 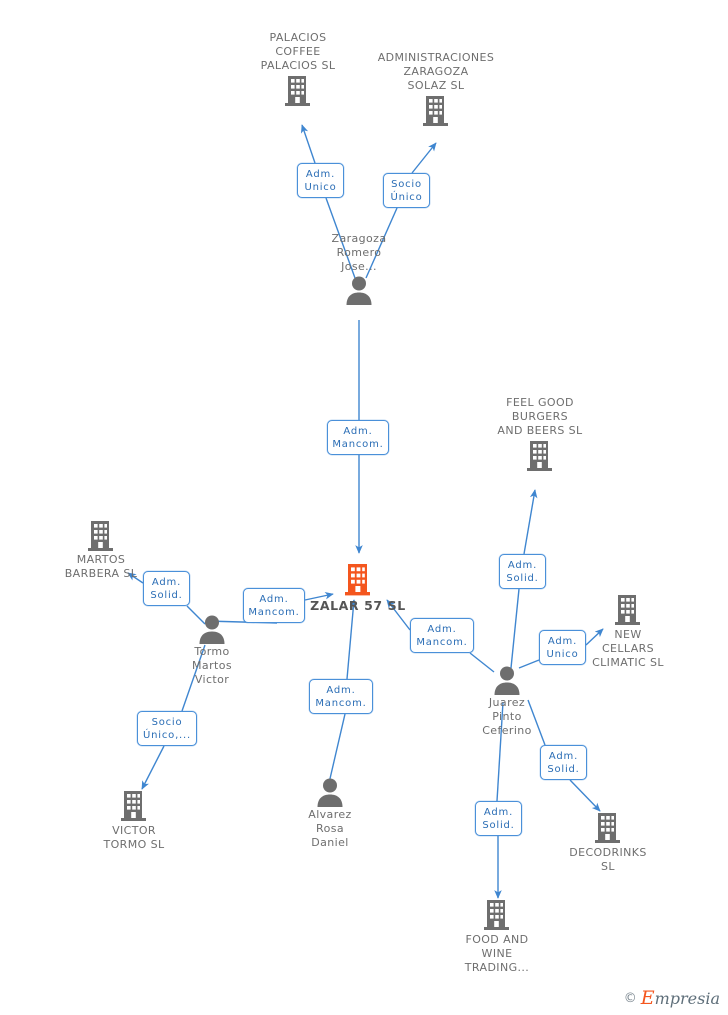 I want to click on relation-label-adm-solid-juarez-foodwine: Adm. Solid., so click(x=498, y=818).